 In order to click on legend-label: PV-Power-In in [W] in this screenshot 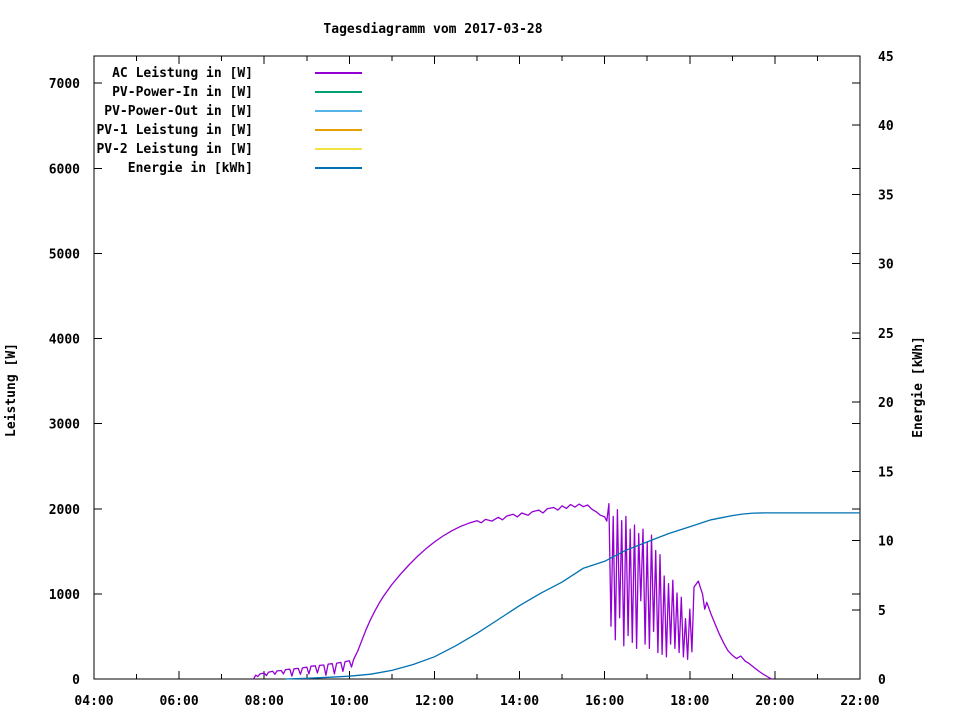, I will do `click(182, 92)`.